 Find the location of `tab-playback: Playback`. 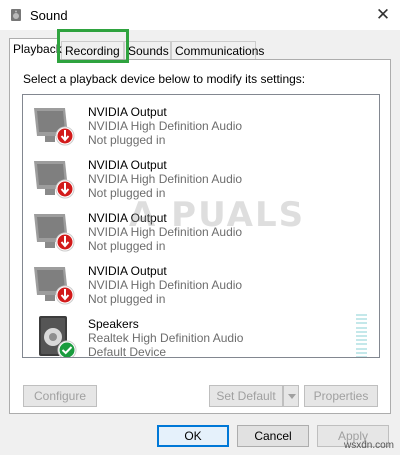

tab-playback: Playback is located at coordinates (35, 49).